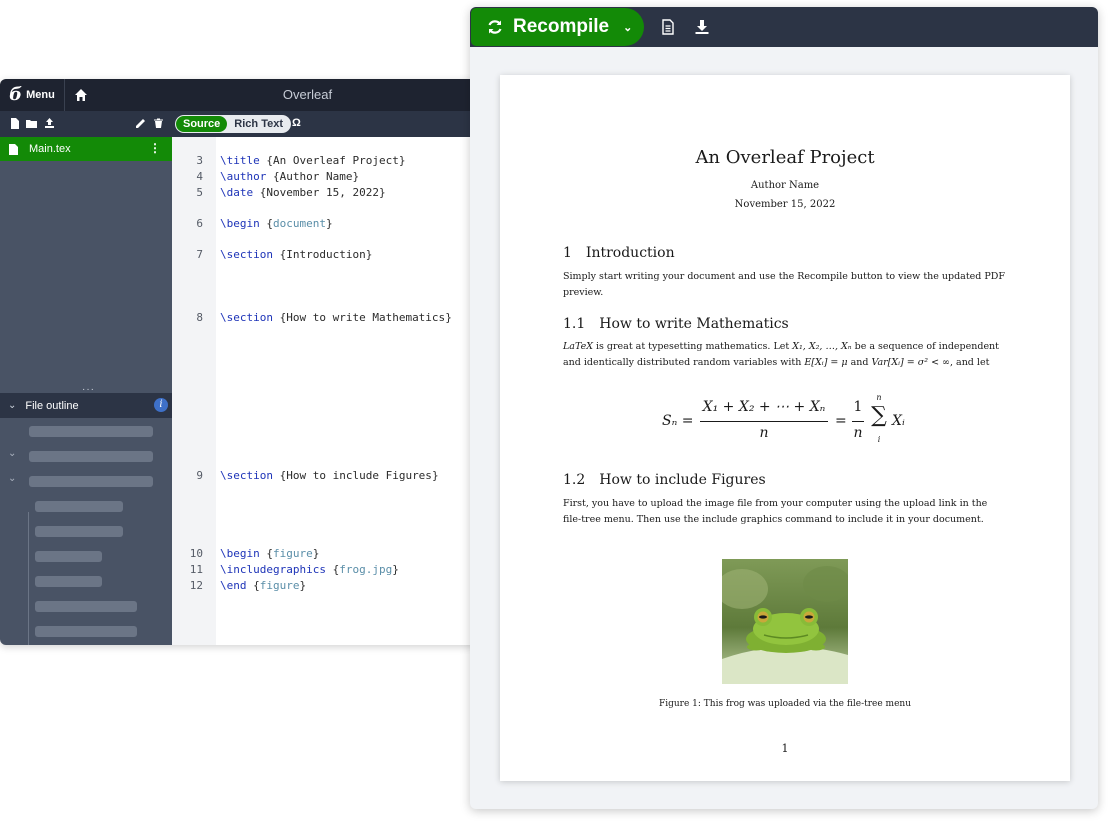 This screenshot has width=1110, height=828. Describe the element at coordinates (196, 585) in the screenshot. I see `line-number: 12` at that location.